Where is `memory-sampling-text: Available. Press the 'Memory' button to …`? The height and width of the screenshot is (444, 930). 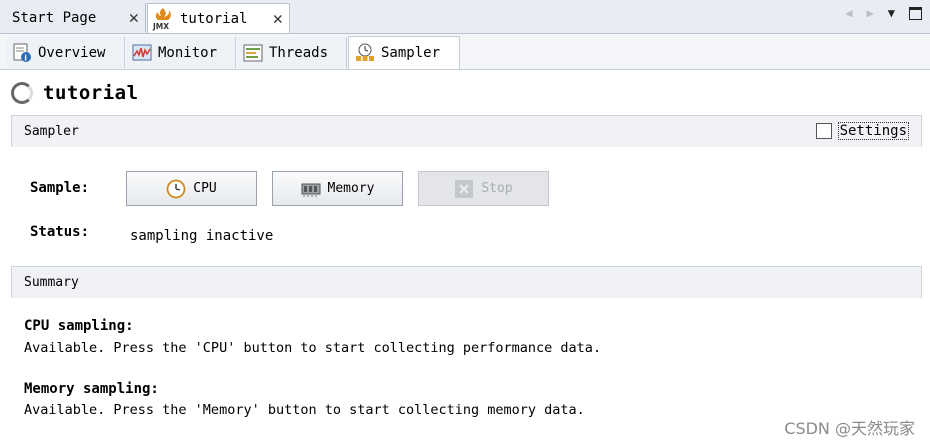
memory-sampling-text: Available. Press the 'Memory' button to … is located at coordinates (304, 410).